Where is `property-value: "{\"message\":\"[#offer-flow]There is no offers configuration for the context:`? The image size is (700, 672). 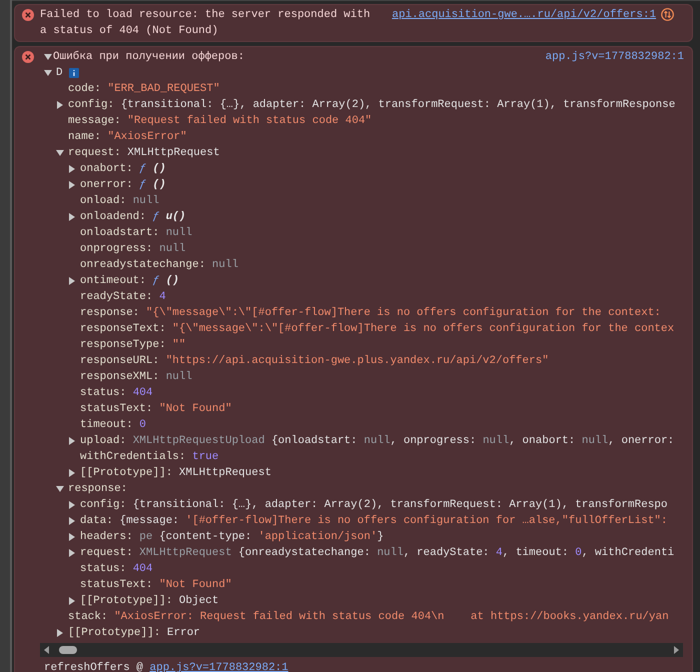 property-value: "{\"message\":\"[#offer-flow]There is no offers configuration for the context: is located at coordinates (403, 313).